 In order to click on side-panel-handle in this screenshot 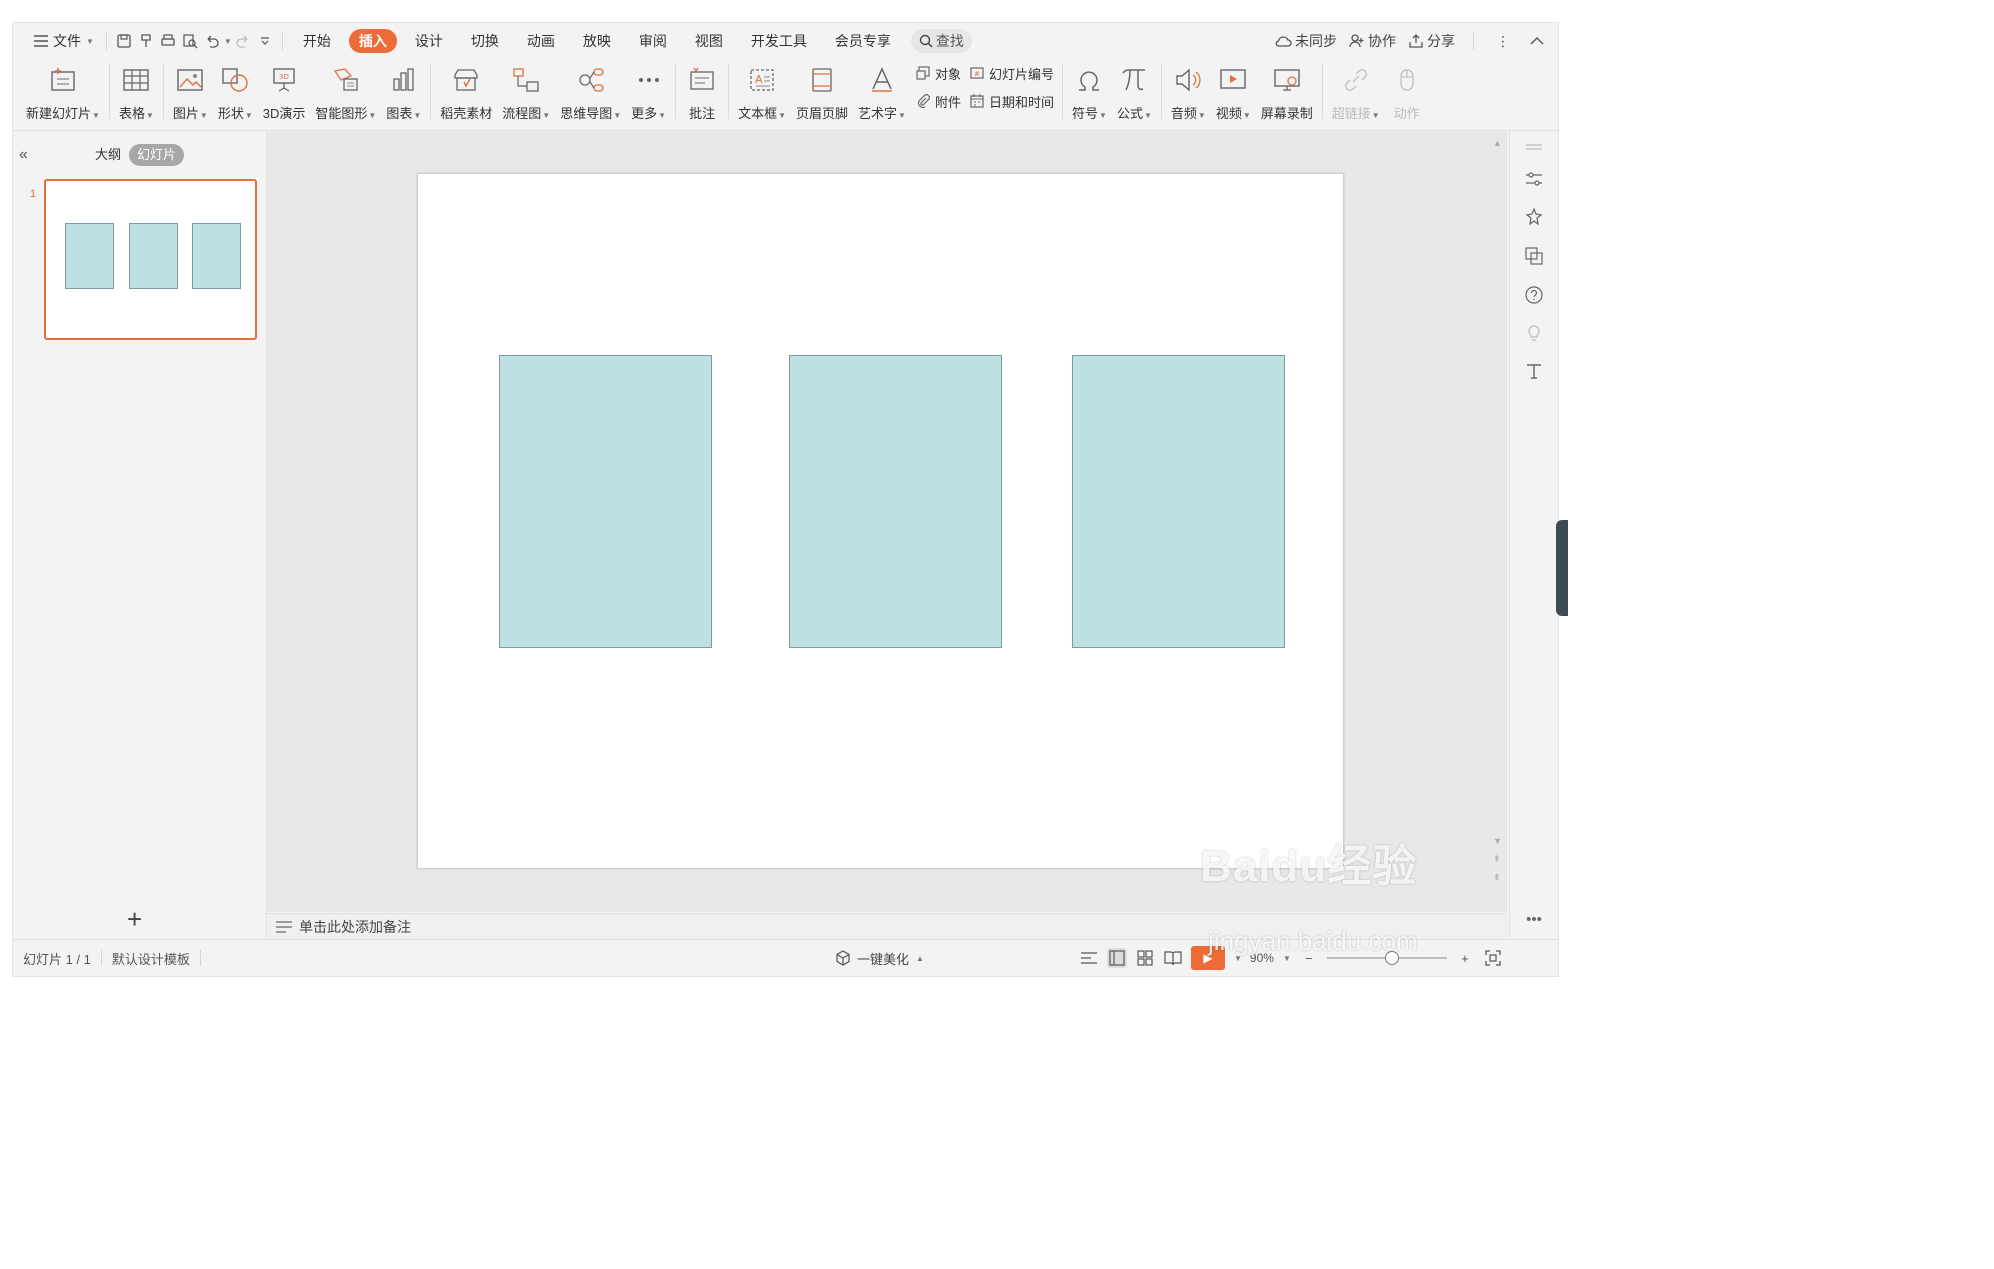, I will do `click(1562, 568)`.